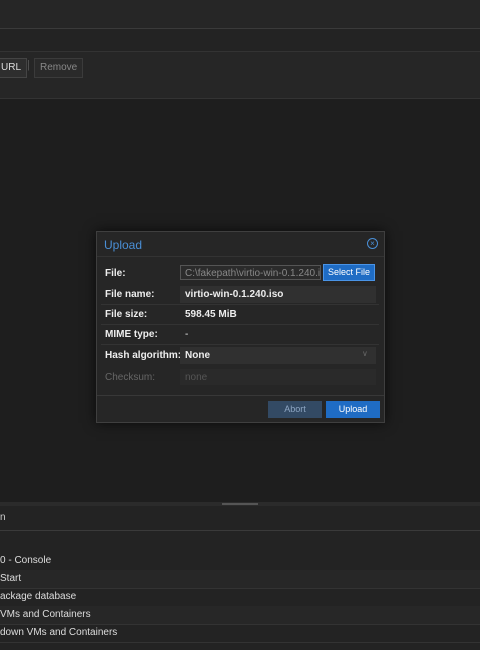 This screenshot has width=480, height=650. I want to click on task-log-header: n, so click(240, 518).